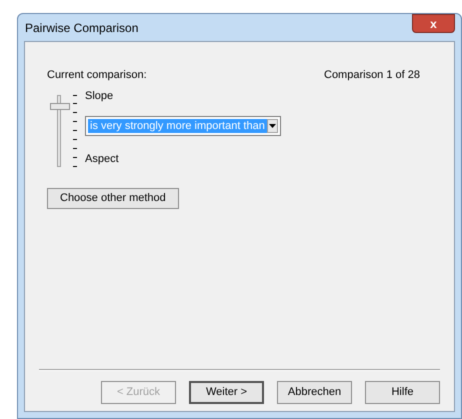 This screenshot has height=419, width=462. What do you see at coordinates (60, 106) in the screenshot?
I see `slider-thumb` at bounding box center [60, 106].